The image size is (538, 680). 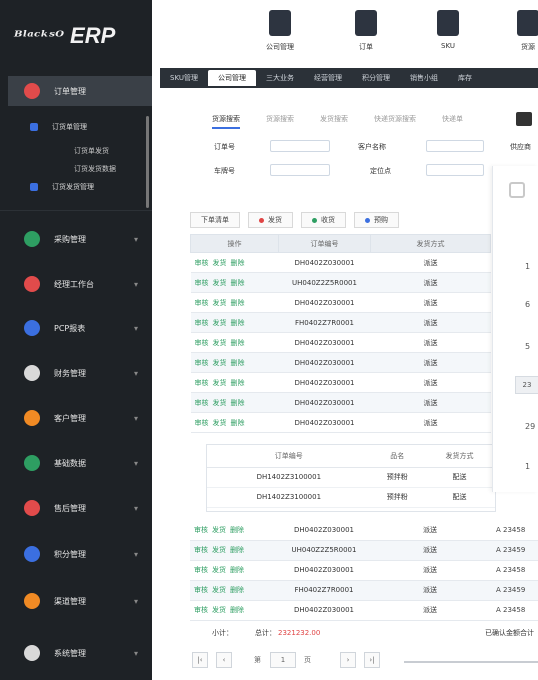 What do you see at coordinates (340, 282) in the screenshot?
I see `table-row: 审核 发货 删除 UH040Z2Z5R0001 派送` at bounding box center [340, 282].